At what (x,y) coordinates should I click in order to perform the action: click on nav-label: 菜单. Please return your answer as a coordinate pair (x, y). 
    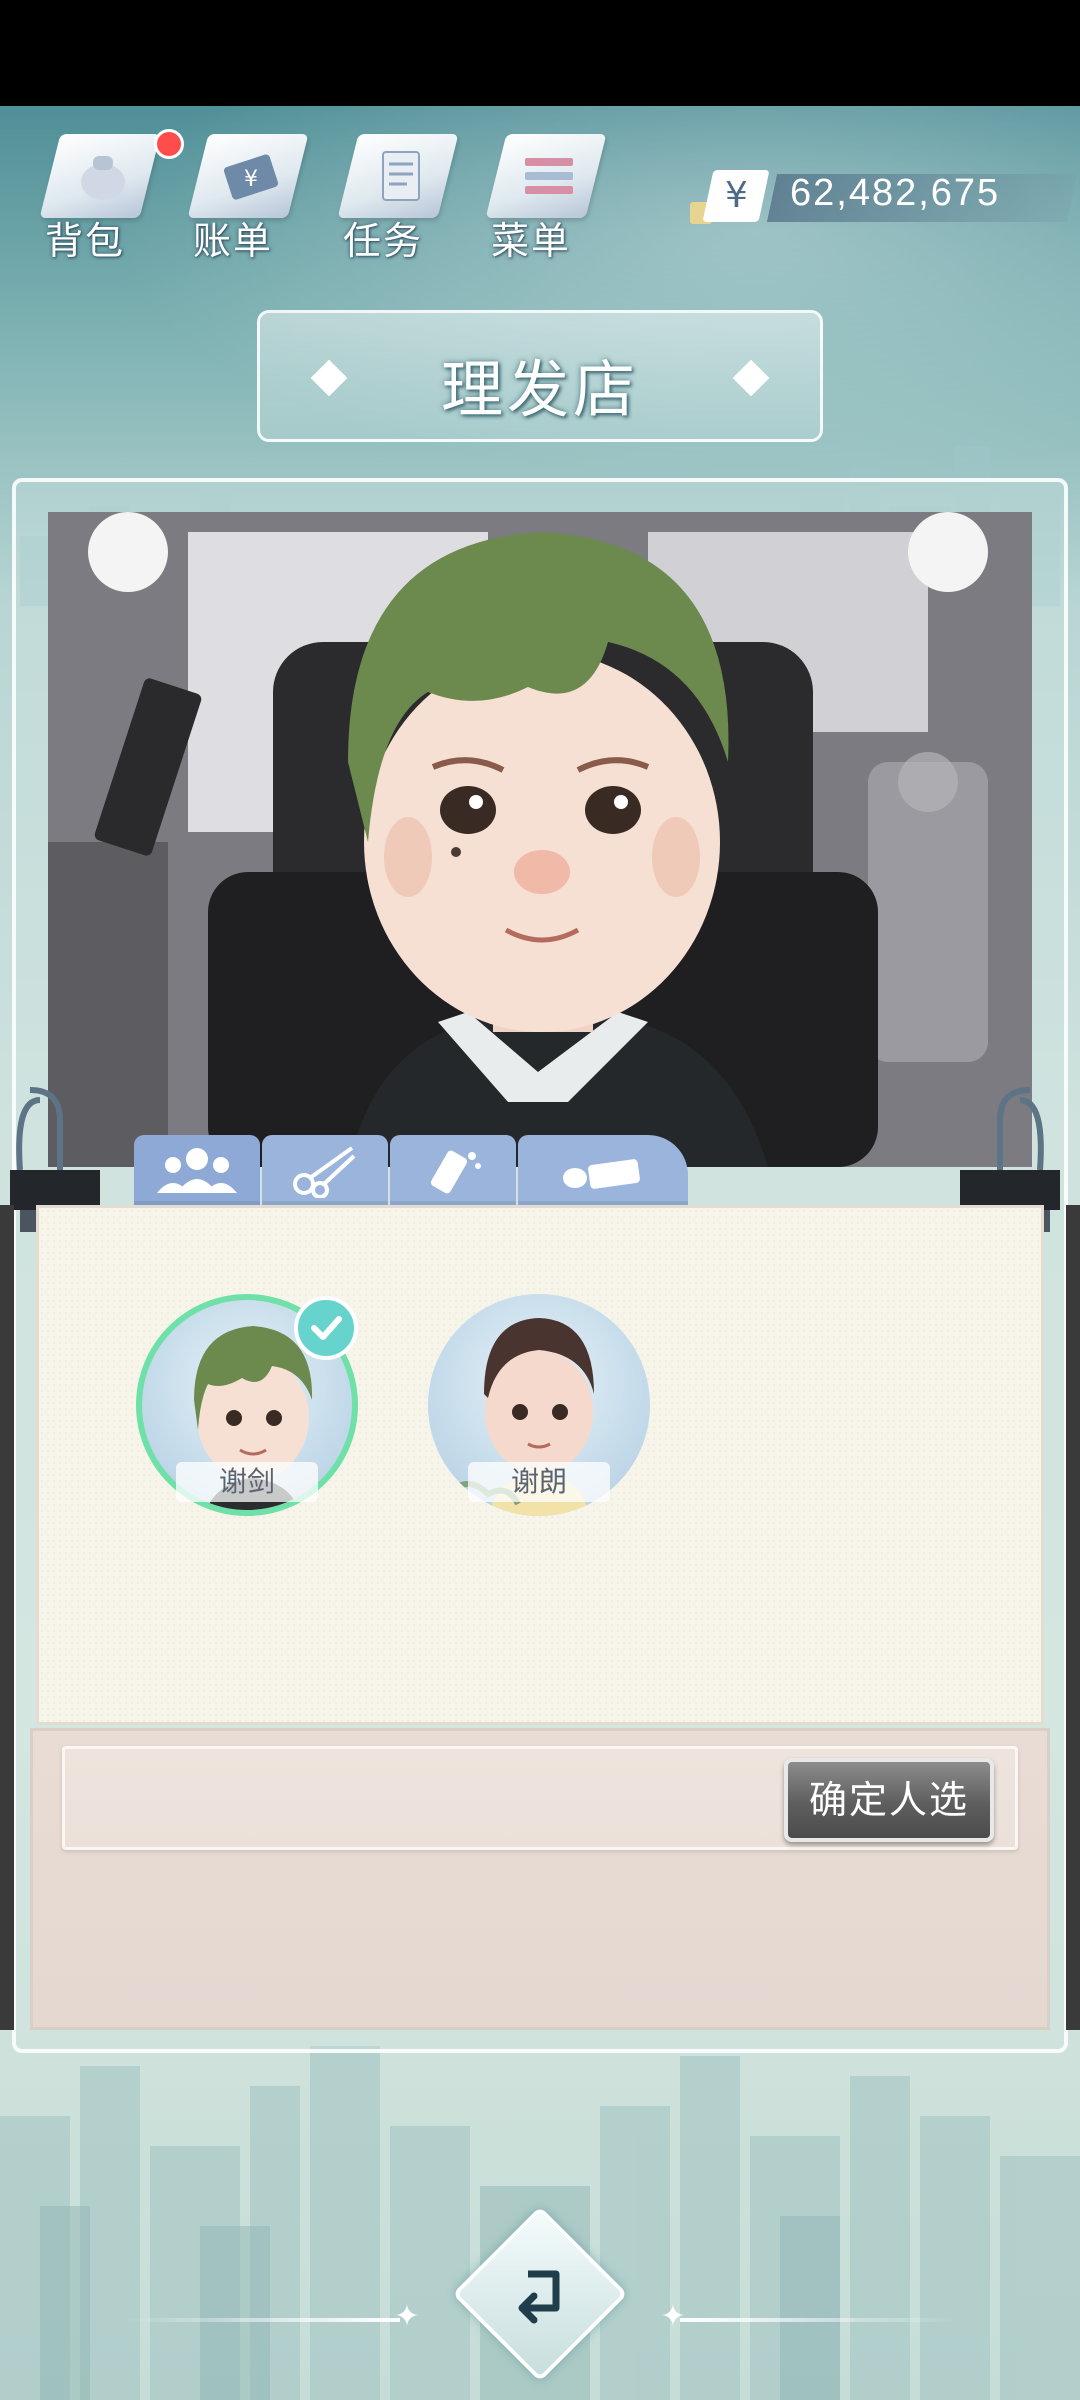
    Looking at the image, I should click on (530, 241).